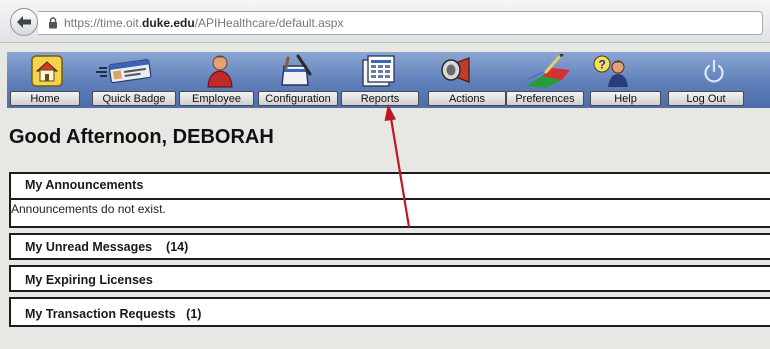 The width and height of the screenshot is (770, 349). I want to click on unread-messages-panel: My Unread Messages (14), so click(389, 246).